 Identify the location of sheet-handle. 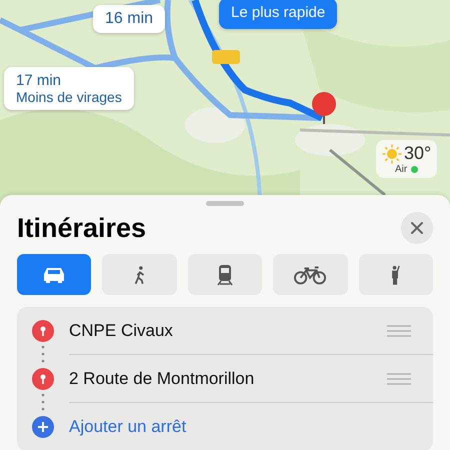
(225, 203).